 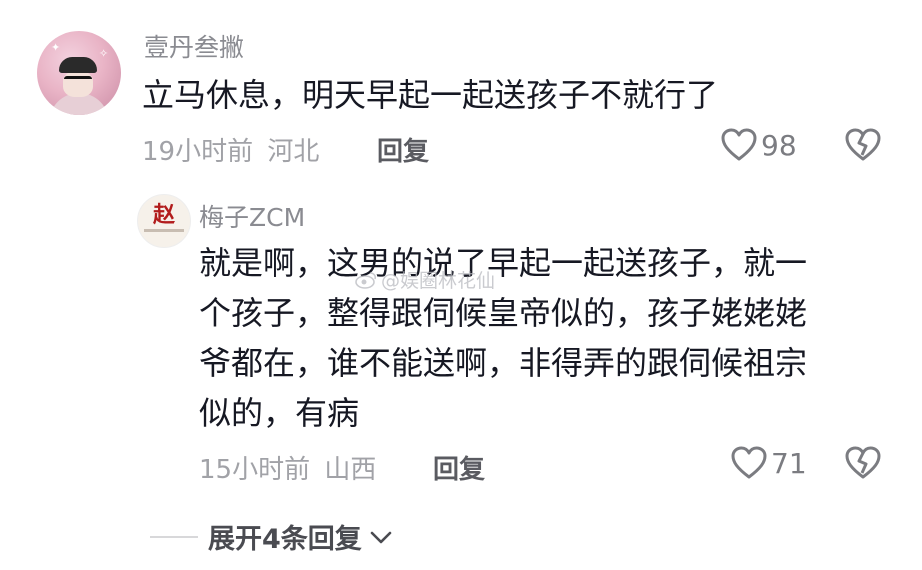 What do you see at coordinates (759, 145) in the screenshot?
I see `like-button: 98` at bounding box center [759, 145].